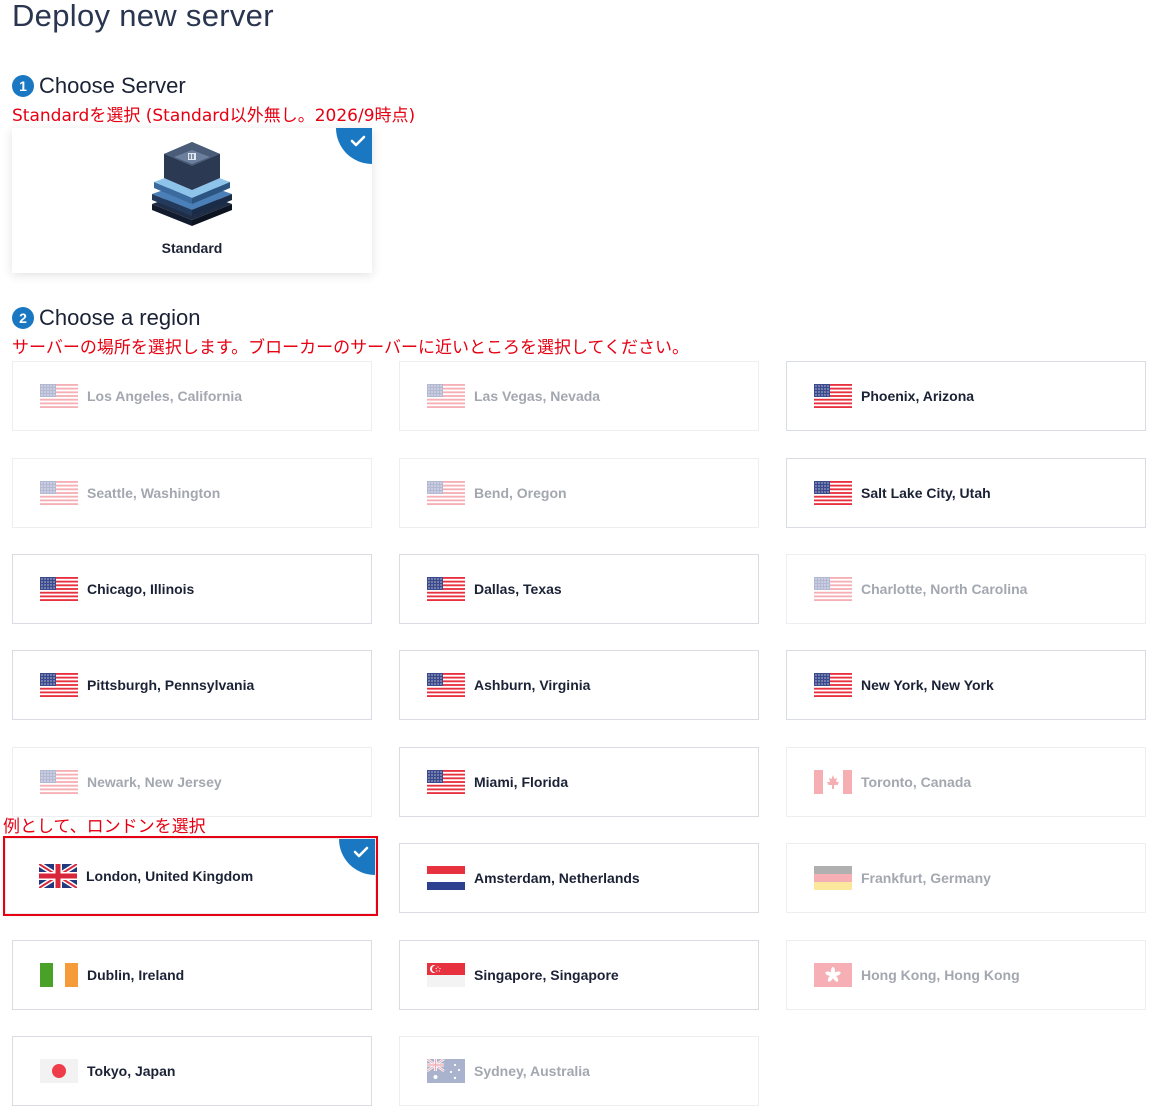  I want to click on region-option-miami-florida: Miami, Florida, so click(579, 782).